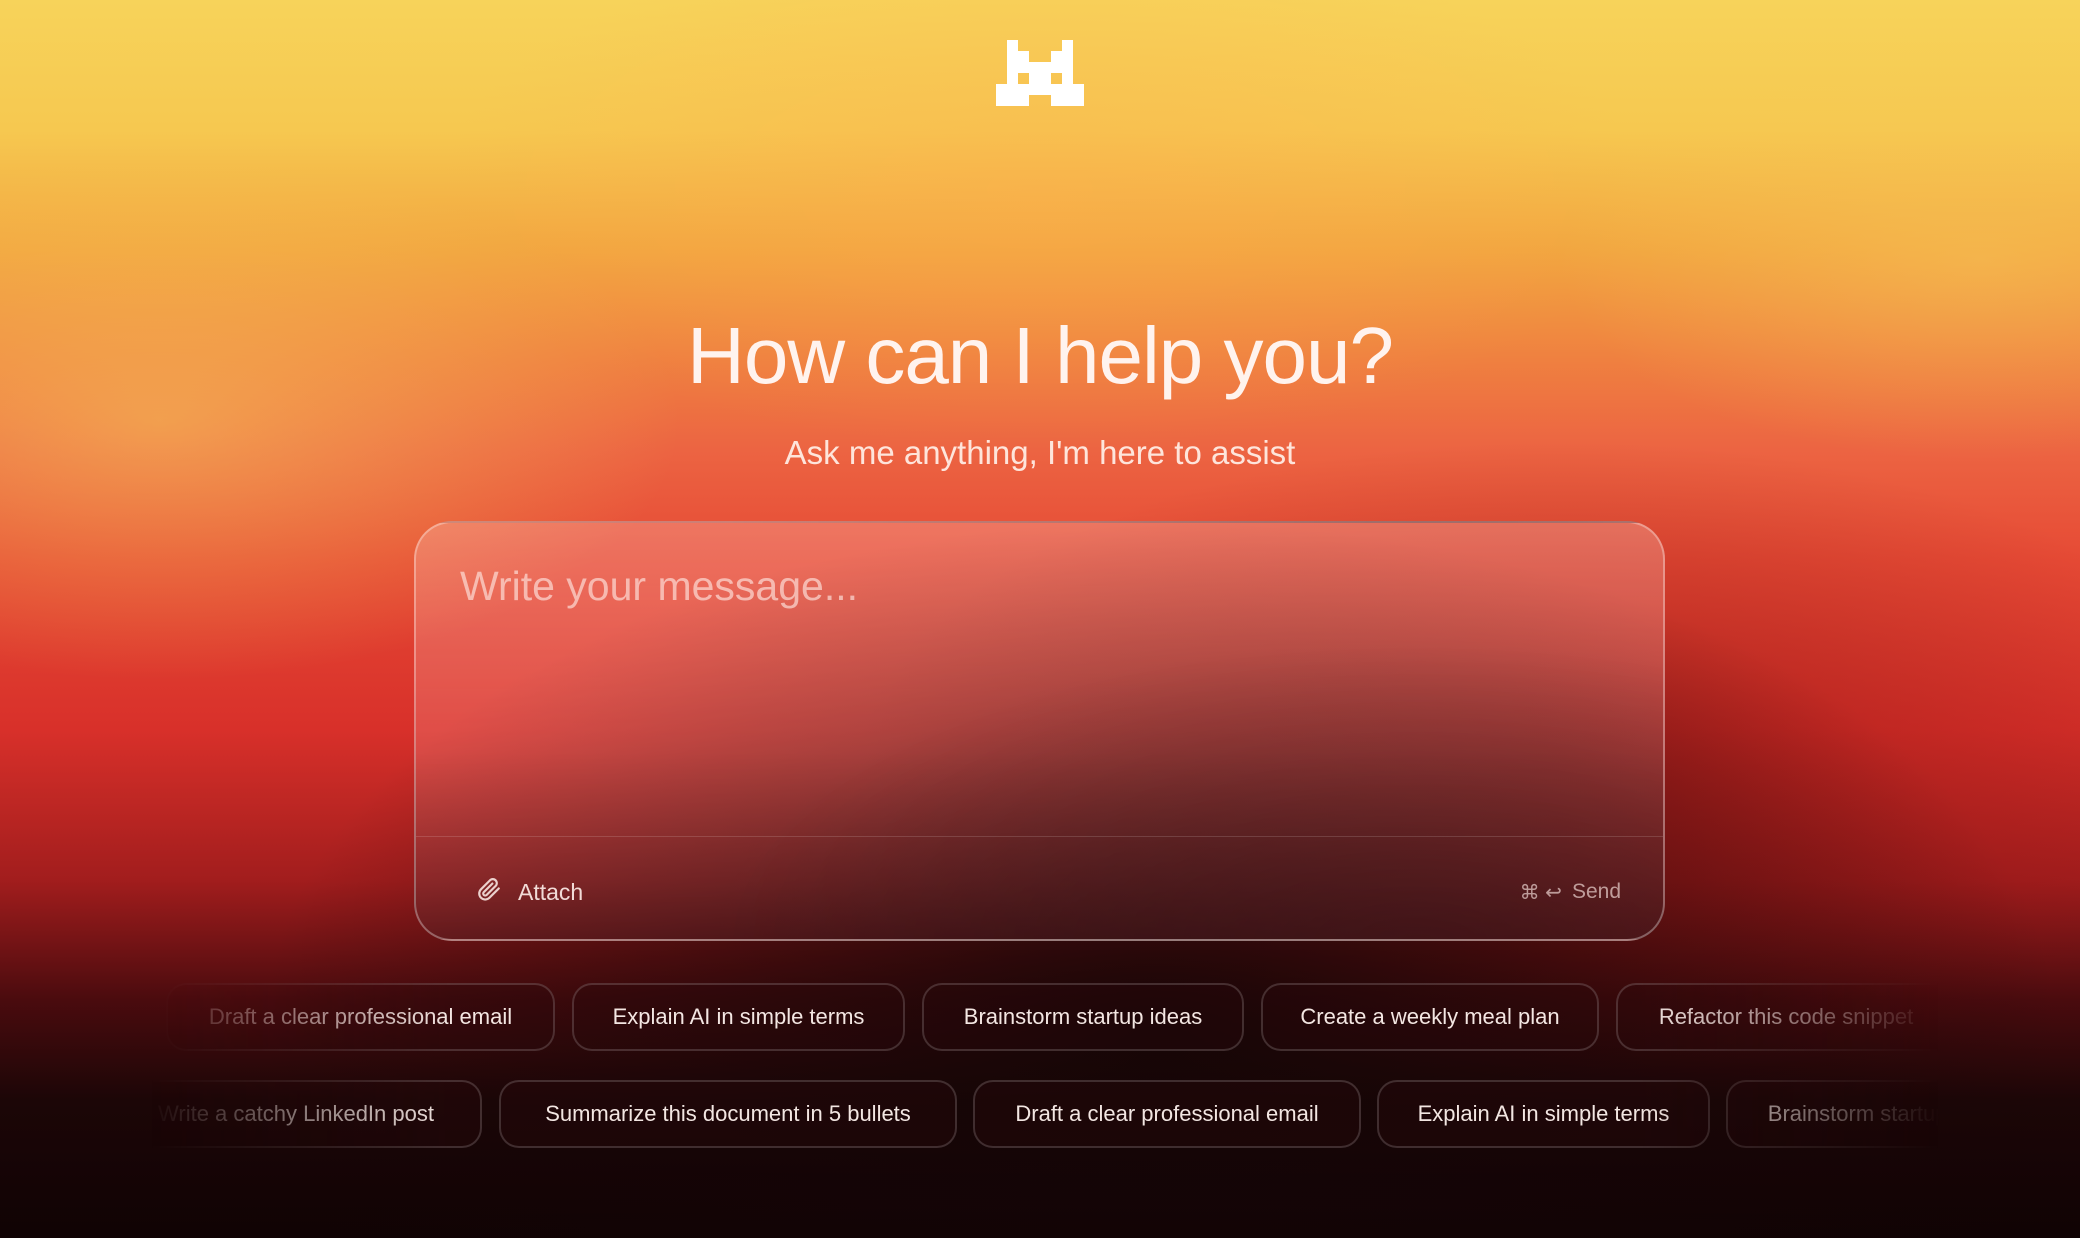 The height and width of the screenshot is (1238, 2080). Describe the element at coordinates (1430, 1017) in the screenshot. I see `suggestion-chip: Create a weekly meal plan` at that location.